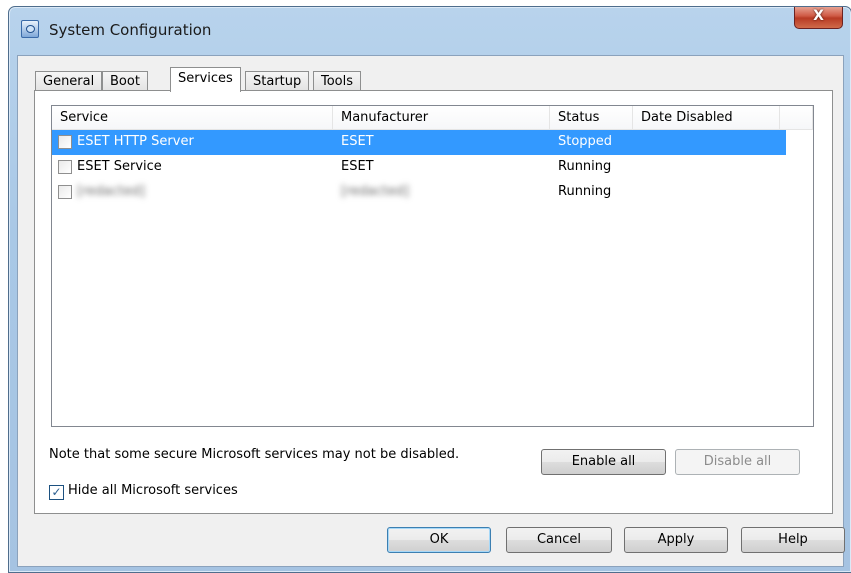 This screenshot has height=573, width=851. Describe the element at coordinates (419, 142) in the screenshot. I see `service-row: ESET HTTP Server ESET Stopped` at that location.